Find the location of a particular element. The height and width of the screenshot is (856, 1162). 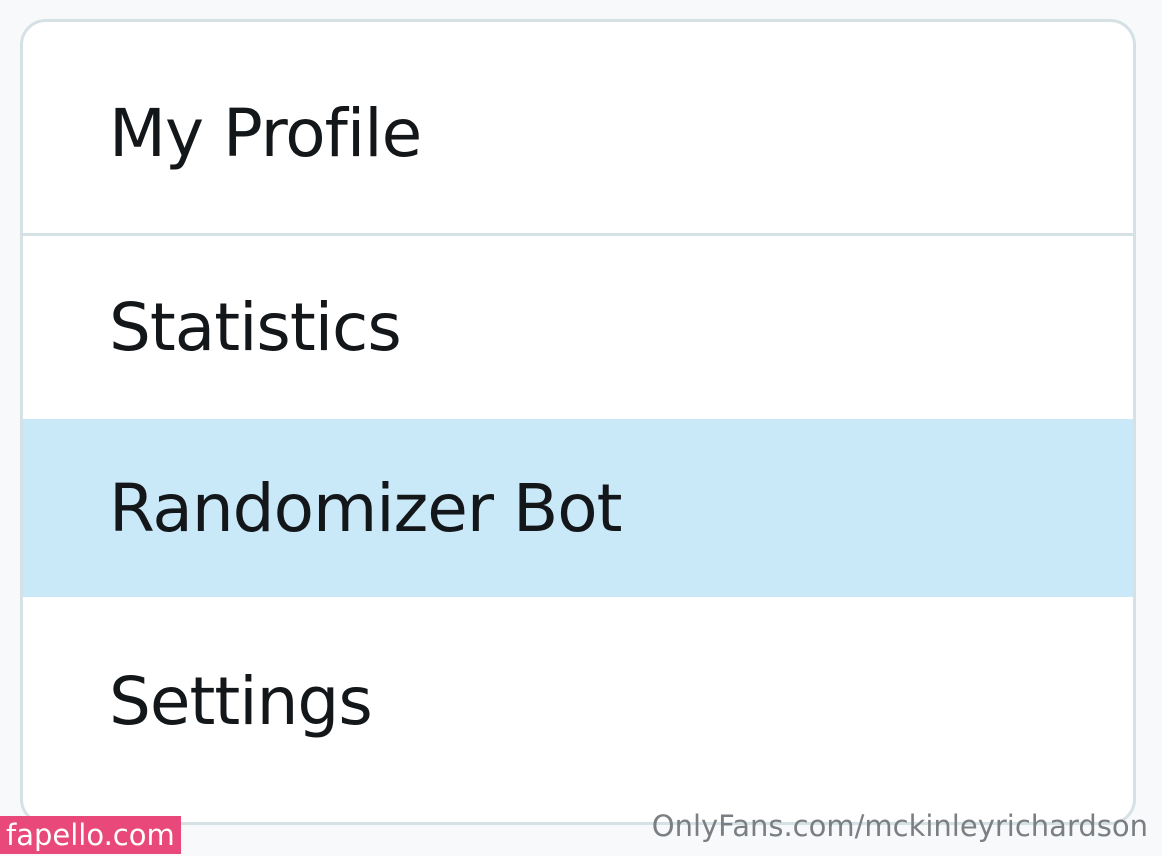

watermark-site-logo: fapello.com is located at coordinates (90, 835).